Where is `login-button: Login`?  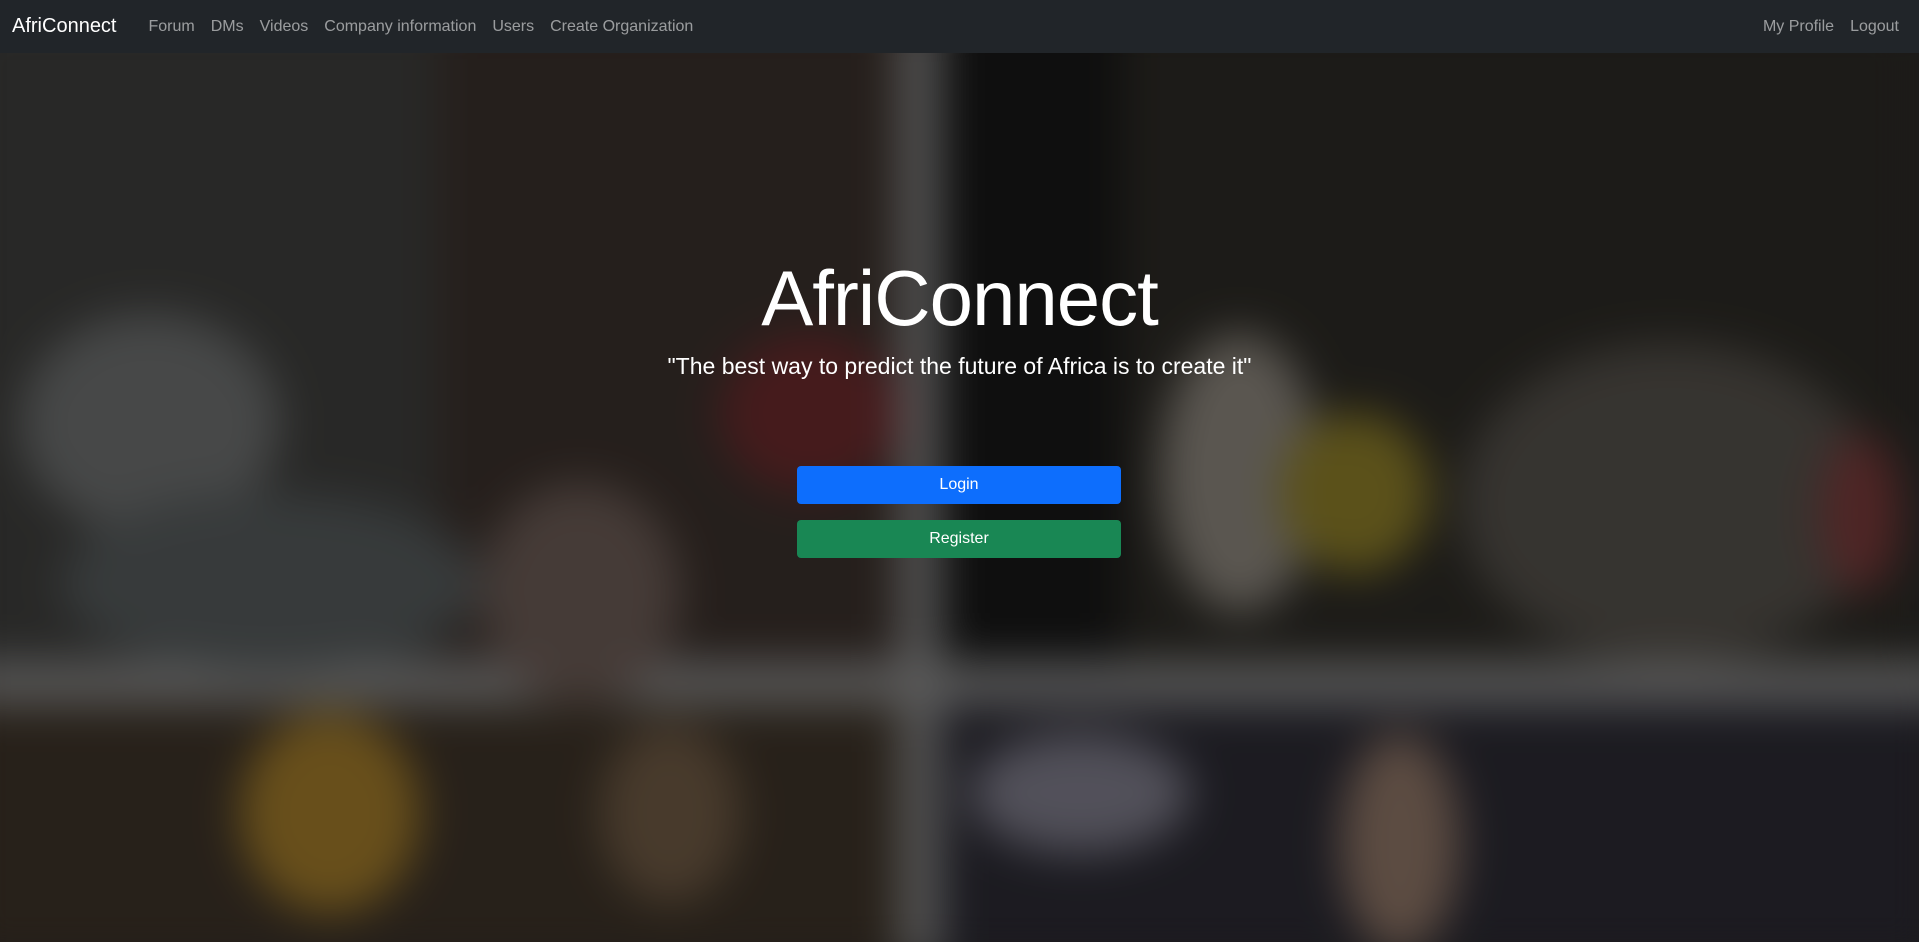 login-button: Login is located at coordinates (959, 485).